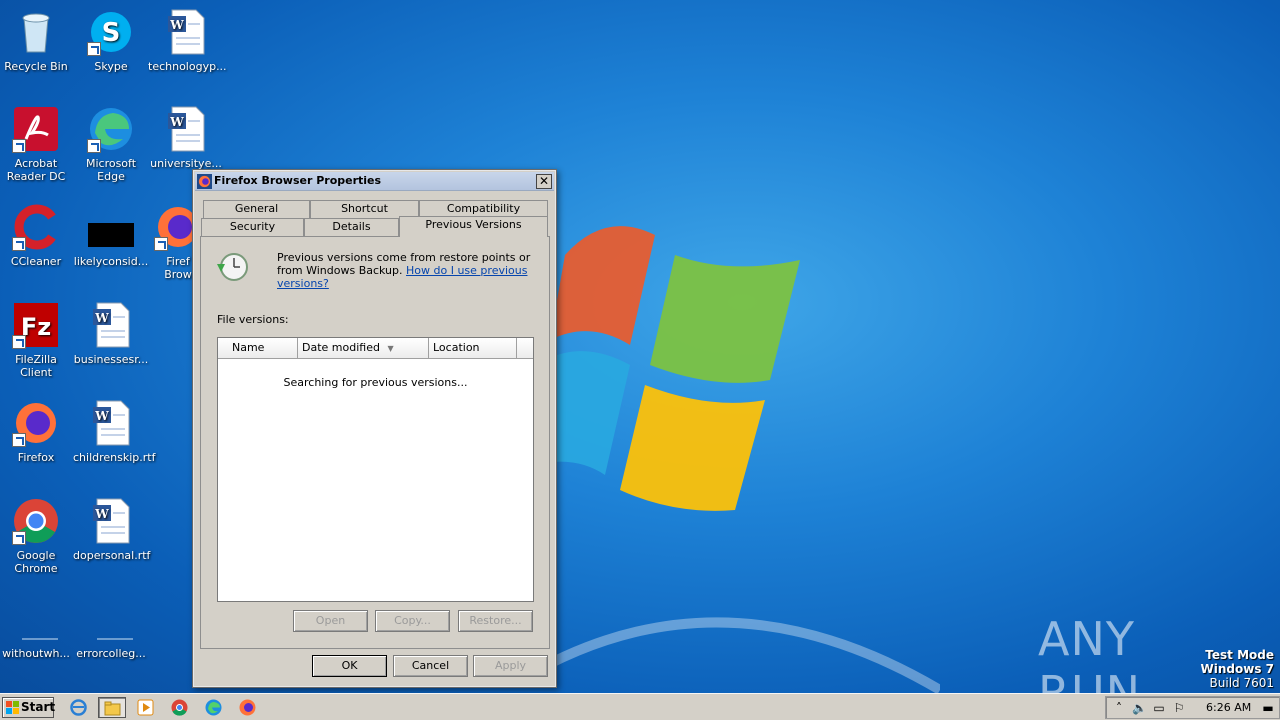 The height and width of the screenshot is (720, 1280). What do you see at coordinates (36, 129) in the screenshot?
I see `acrobat-reader-icon` at bounding box center [36, 129].